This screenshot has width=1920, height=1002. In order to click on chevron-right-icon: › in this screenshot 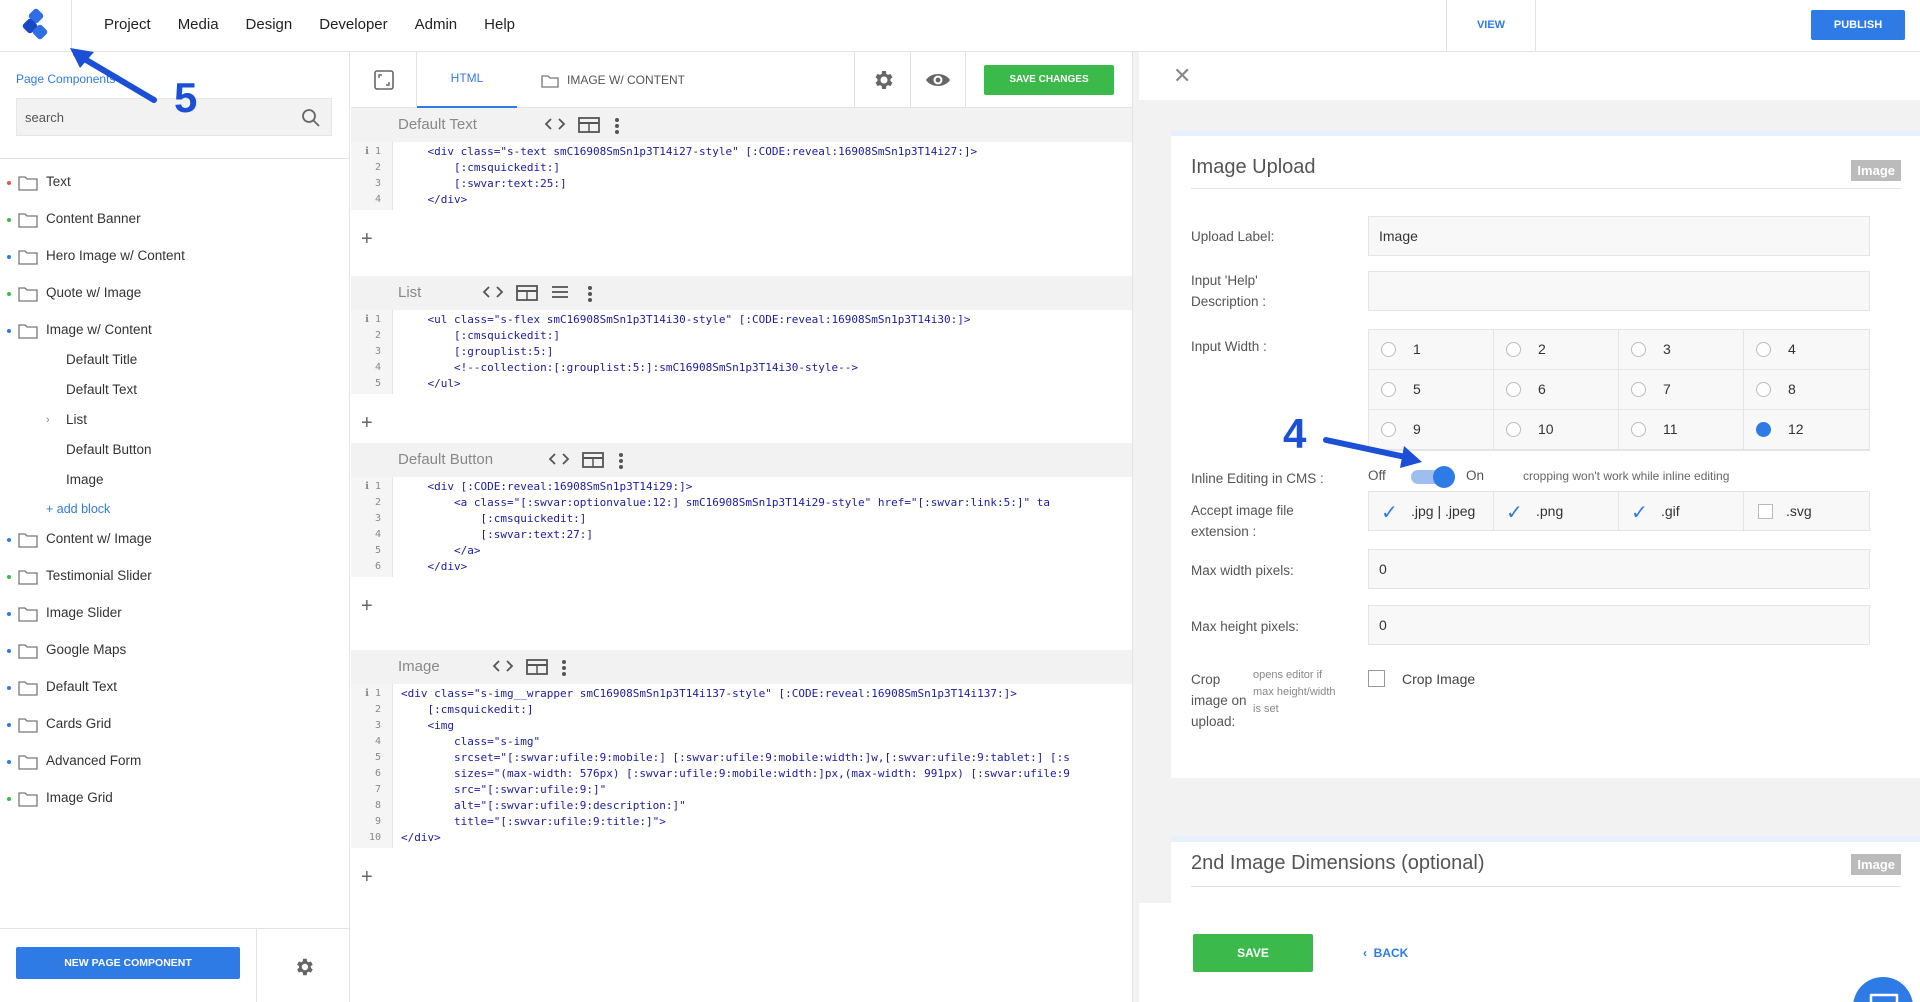, I will do `click(48, 420)`.